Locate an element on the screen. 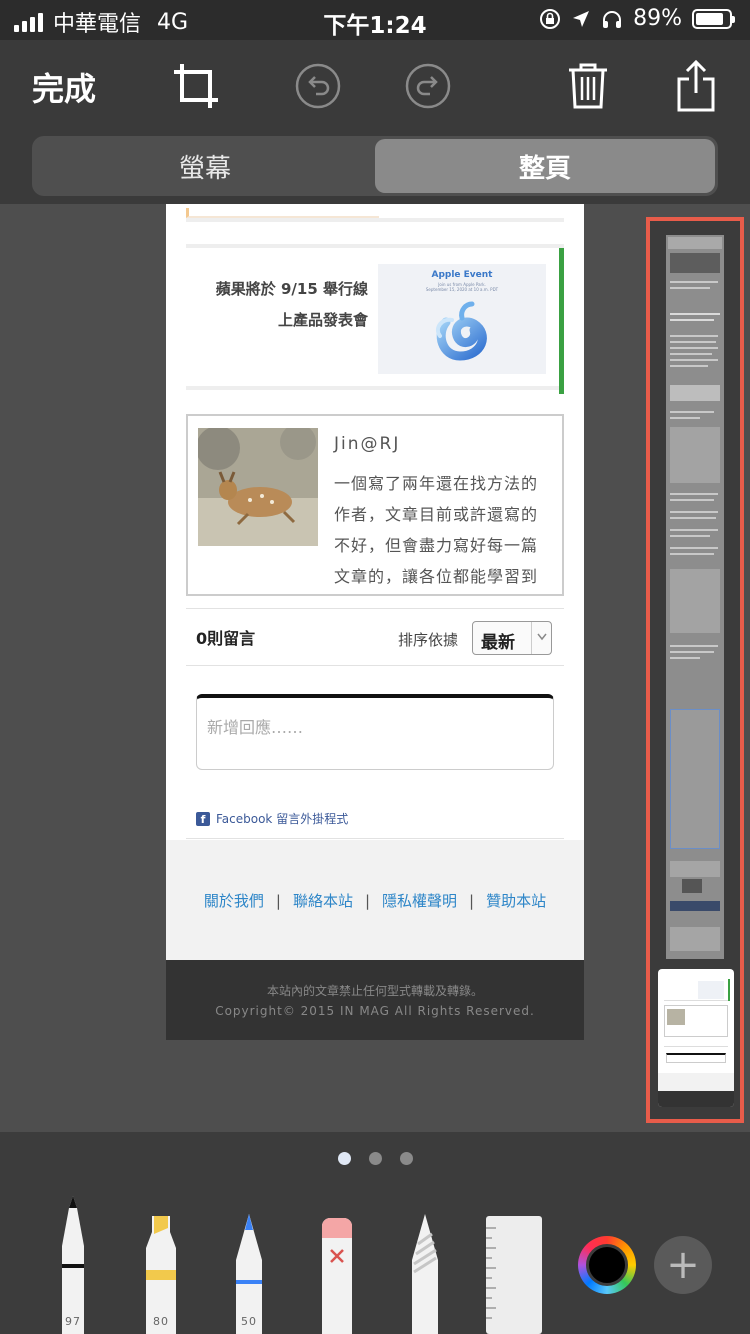 Image resolution: width=750 pixels, height=1334 pixels. battery-icon is located at coordinates (713, 18).